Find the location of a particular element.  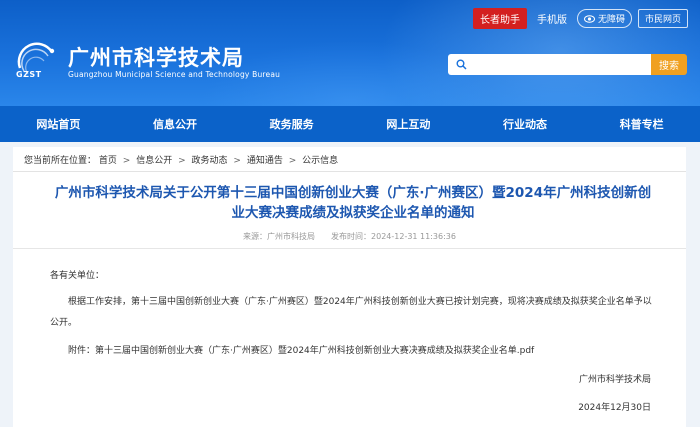

mobile-version-link: 手机版 is located at coordinates (552, 18).